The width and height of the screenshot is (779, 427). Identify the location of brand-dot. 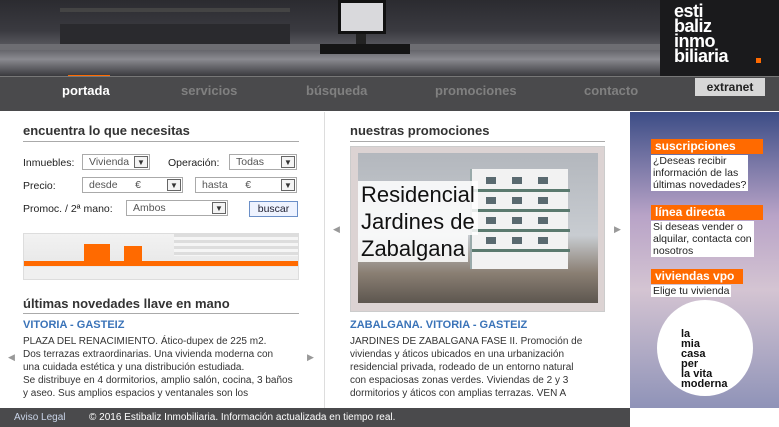
(758, 60).